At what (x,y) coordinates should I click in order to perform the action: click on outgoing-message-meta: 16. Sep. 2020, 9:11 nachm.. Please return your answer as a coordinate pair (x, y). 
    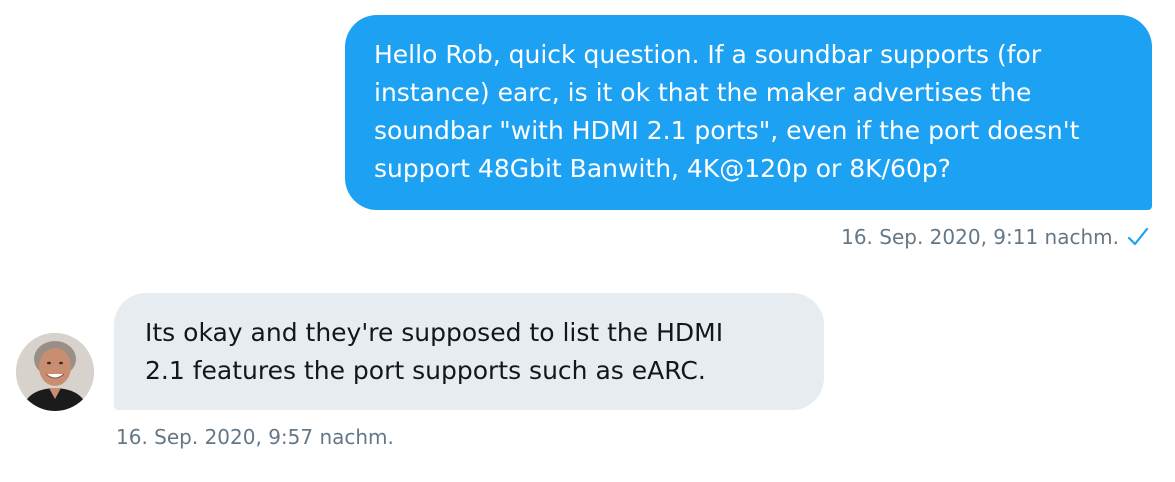
    Looking at the image, I should click on (995, 237).